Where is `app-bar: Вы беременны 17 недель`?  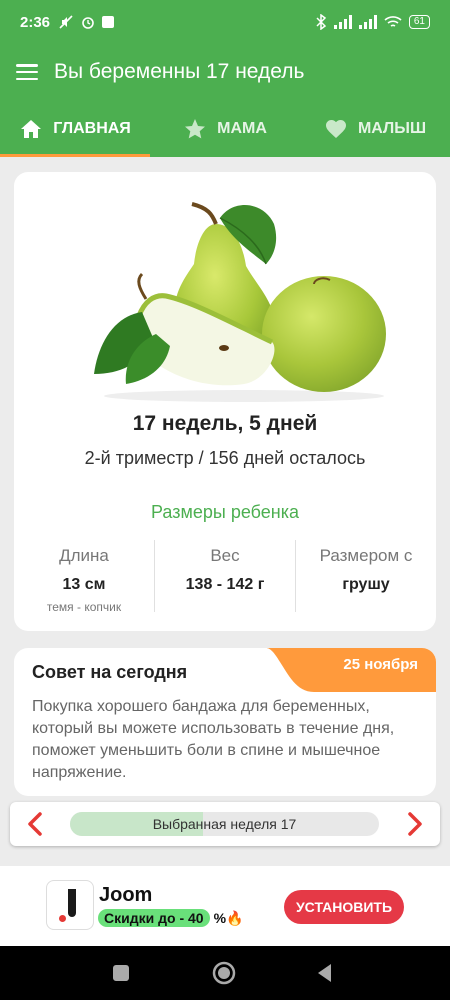 app-bar: Вы беременны 17 недель is located at coordinates (225, 72).